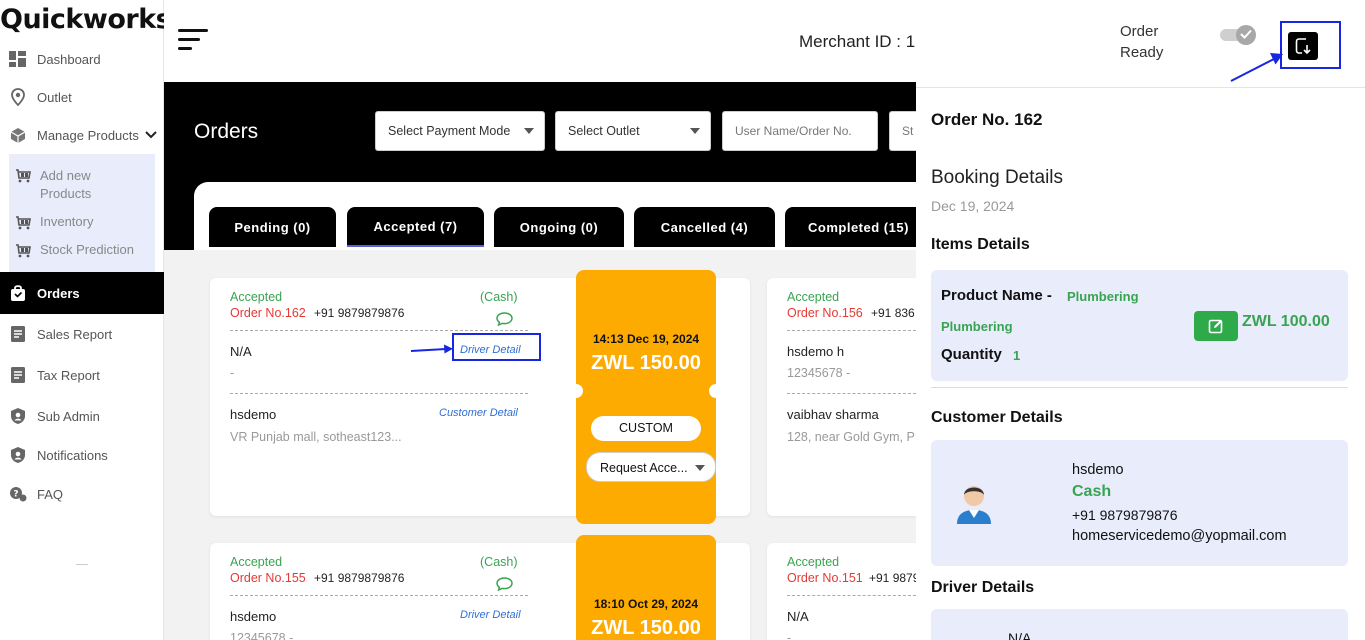 The width and height of the screenshot is (1365, 640). Describe the element at coordinates (1142, 52) in the screenshot. I see `order-ready-line: Ready` at that location.